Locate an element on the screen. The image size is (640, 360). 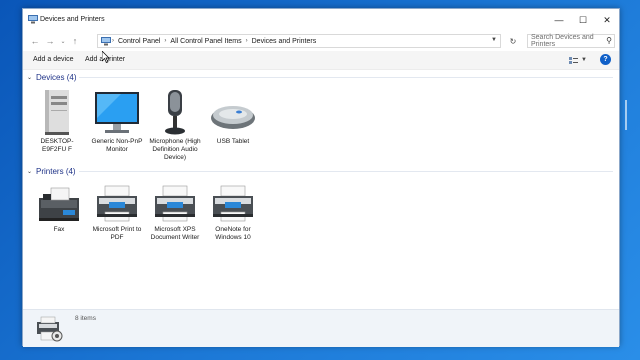
left-arrow-icon: ← is located at coordinates (35, 41).